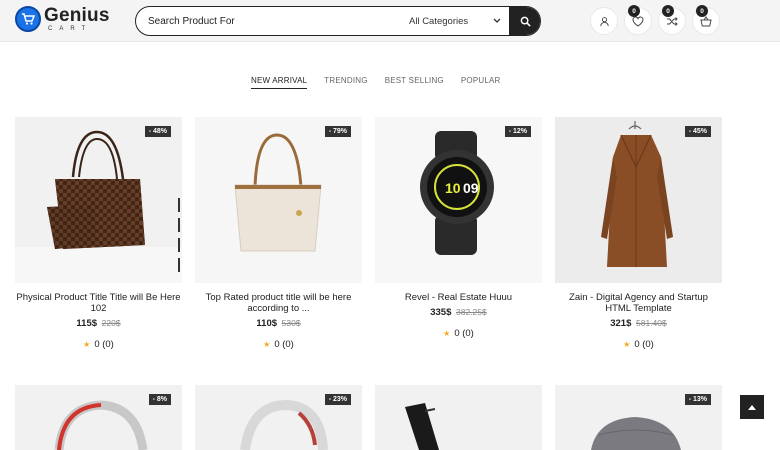  I want to click on product-image: - 48%, so click(98, 200).